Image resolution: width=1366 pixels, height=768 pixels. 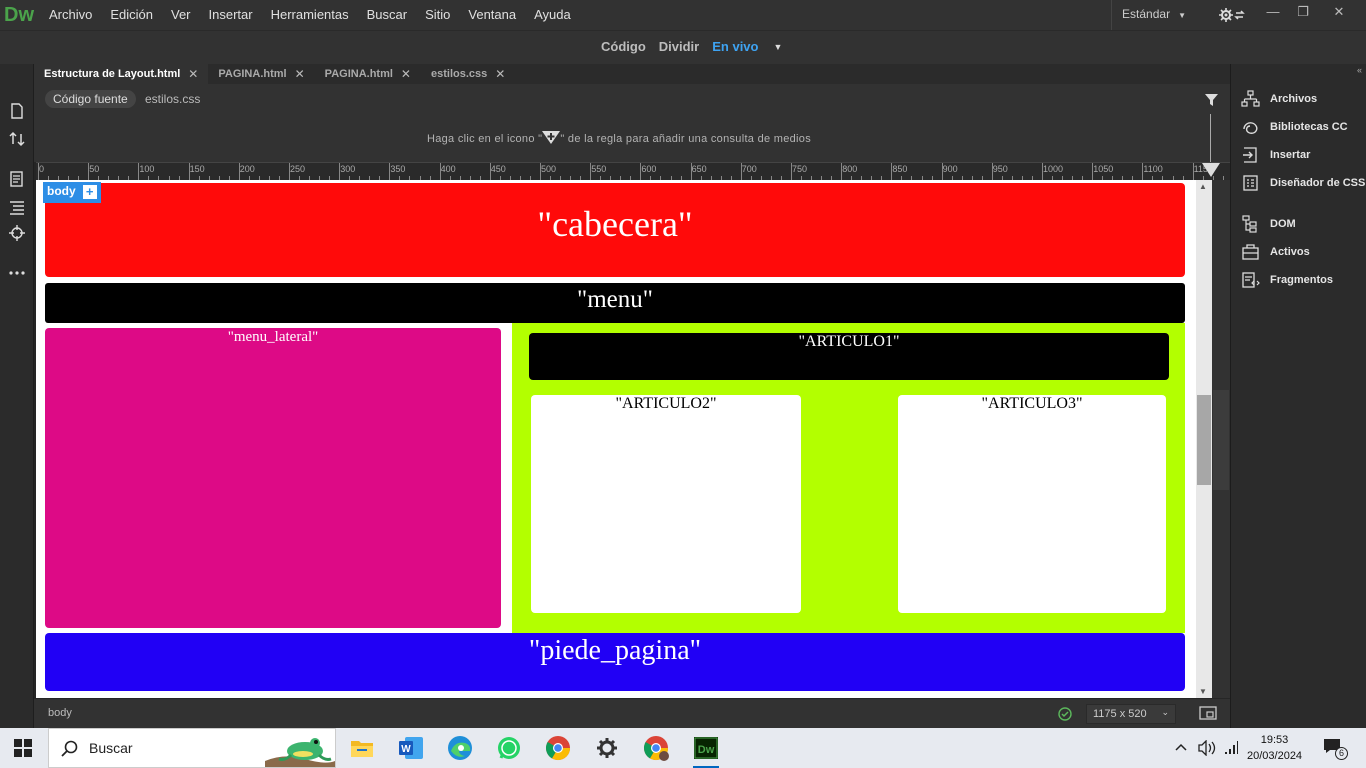 I want to click on tab-estructura-layout: Estructura de Layout.html ✕, so click(x=121, y=74).